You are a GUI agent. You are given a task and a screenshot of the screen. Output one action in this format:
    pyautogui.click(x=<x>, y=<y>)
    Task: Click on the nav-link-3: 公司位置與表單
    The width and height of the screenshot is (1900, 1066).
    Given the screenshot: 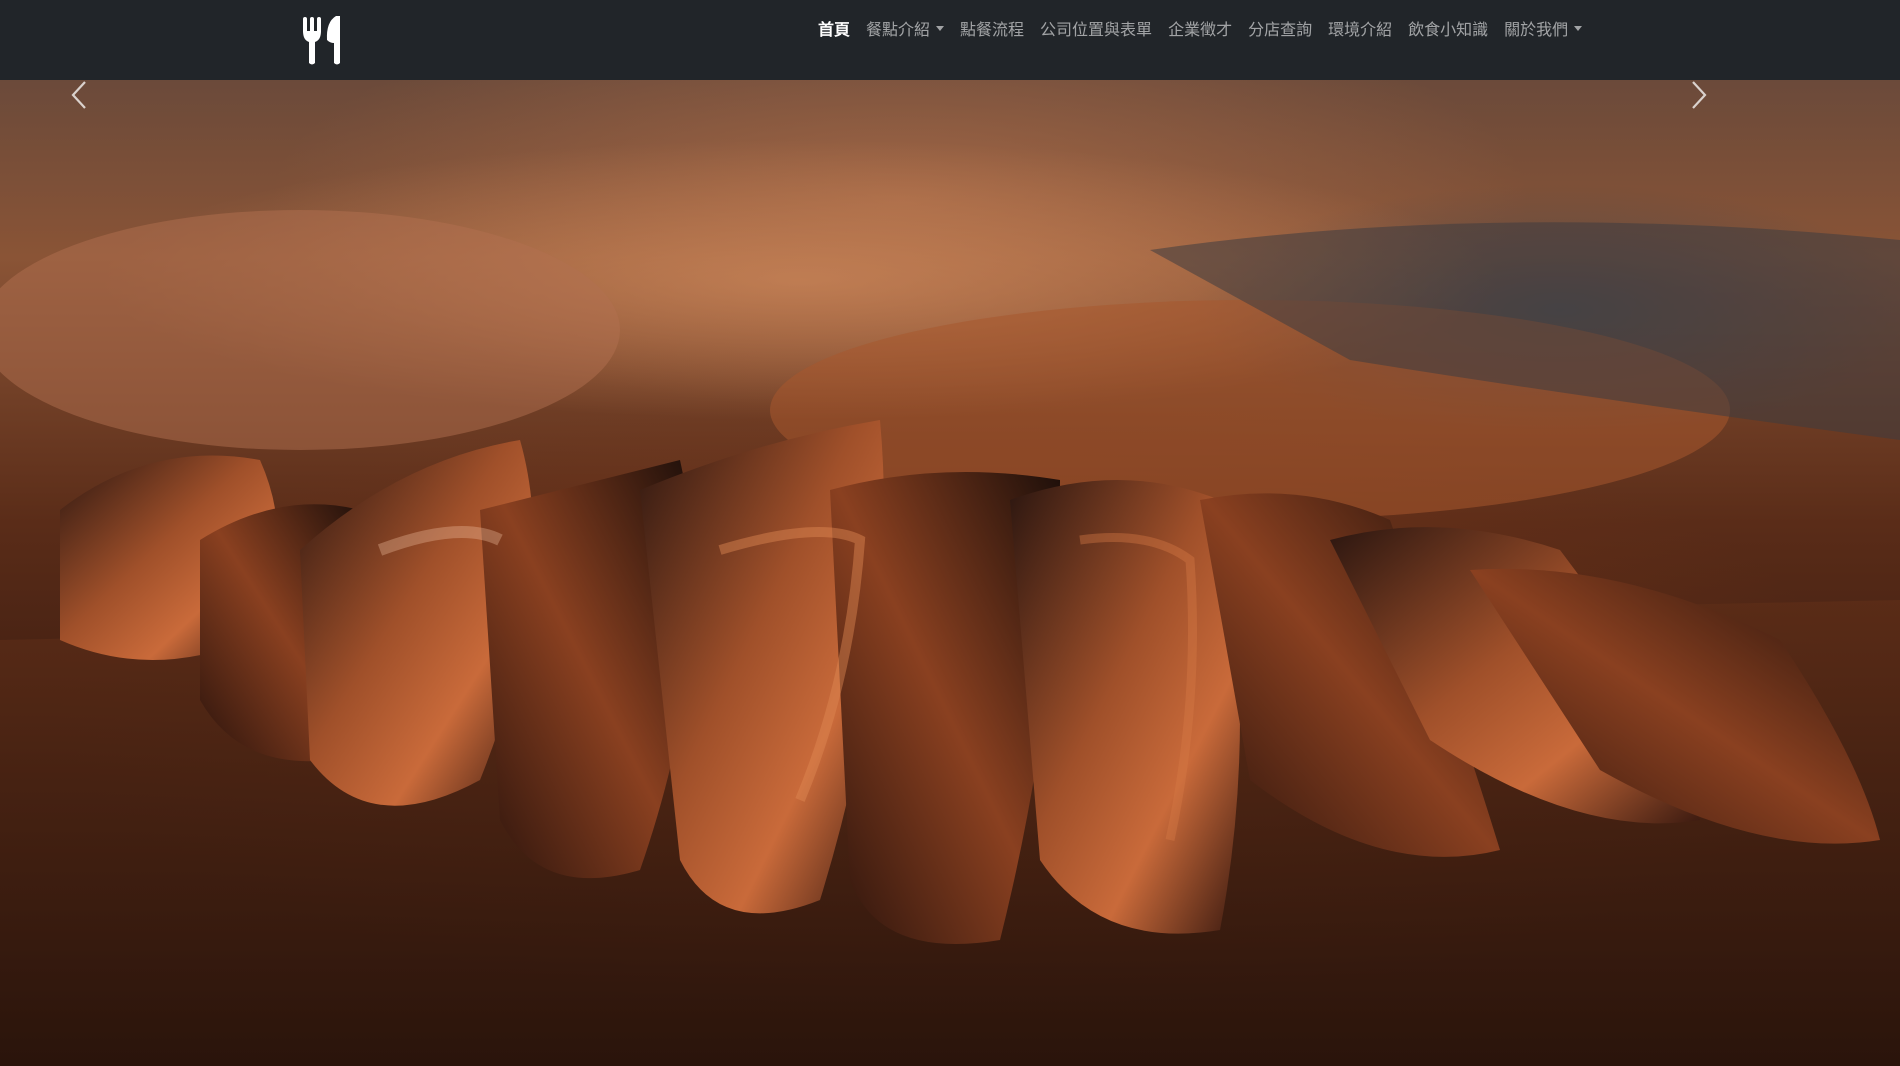 What is the action you would take?
    pyautogui.click(x=1096, y=28)
    